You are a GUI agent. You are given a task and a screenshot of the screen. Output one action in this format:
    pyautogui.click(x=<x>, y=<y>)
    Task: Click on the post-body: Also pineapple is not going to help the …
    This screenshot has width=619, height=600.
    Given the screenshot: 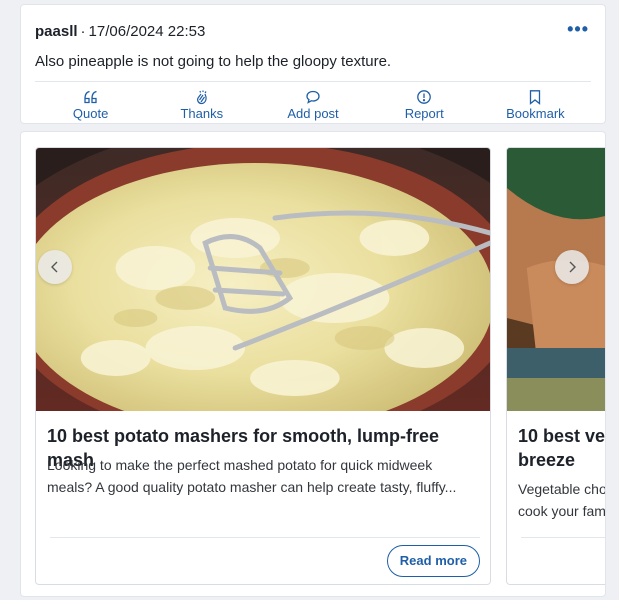 What is the action you would take?
    pyautogui.click(x=213, y=61)
    